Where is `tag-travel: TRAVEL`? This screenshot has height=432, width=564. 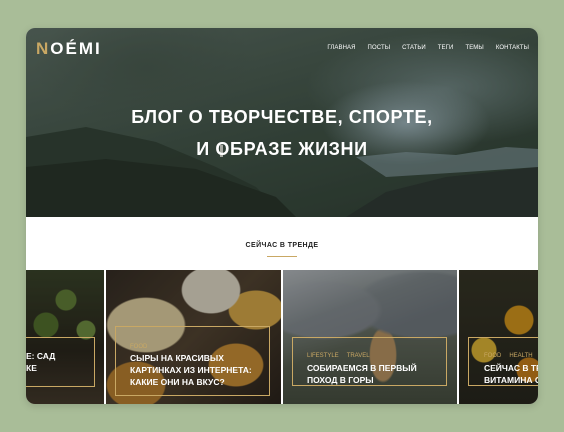 tag-travel: TRAVEL is located at coordinates (358, 356).